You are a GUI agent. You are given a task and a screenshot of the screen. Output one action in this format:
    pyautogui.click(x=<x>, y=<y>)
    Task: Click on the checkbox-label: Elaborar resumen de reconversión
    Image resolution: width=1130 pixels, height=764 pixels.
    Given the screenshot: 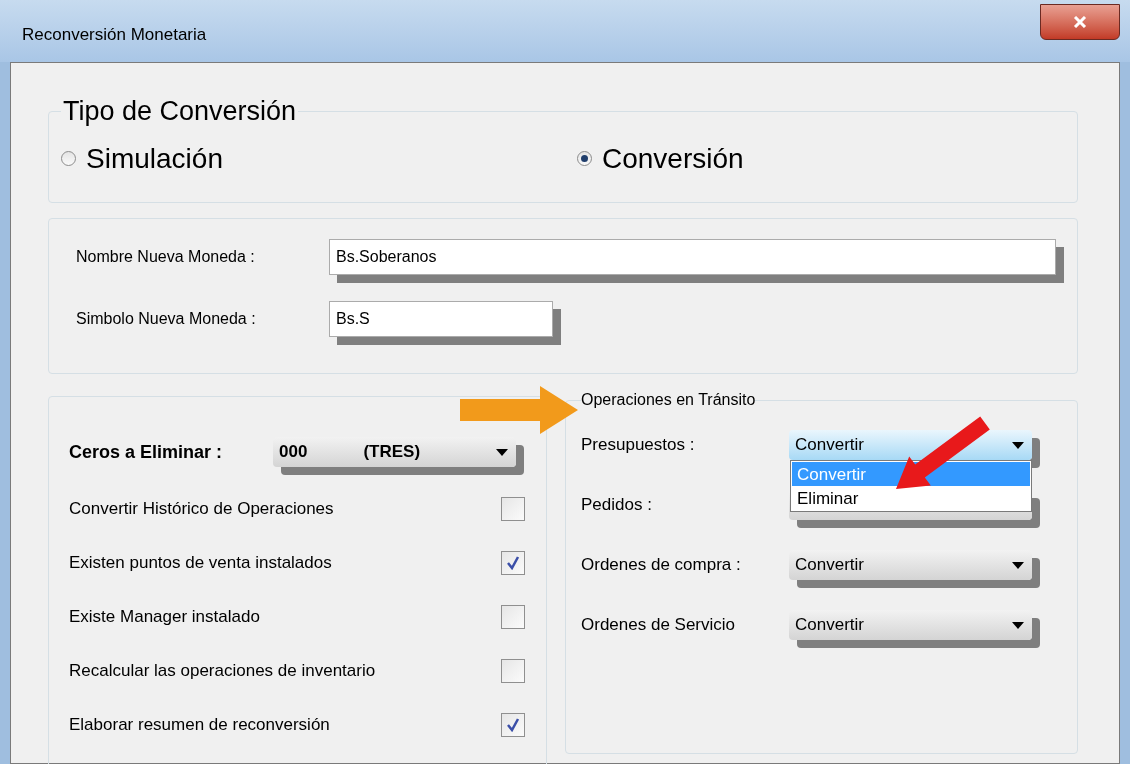 What is the action you would take?
    pyautogui.click(x=199, y=725)
    